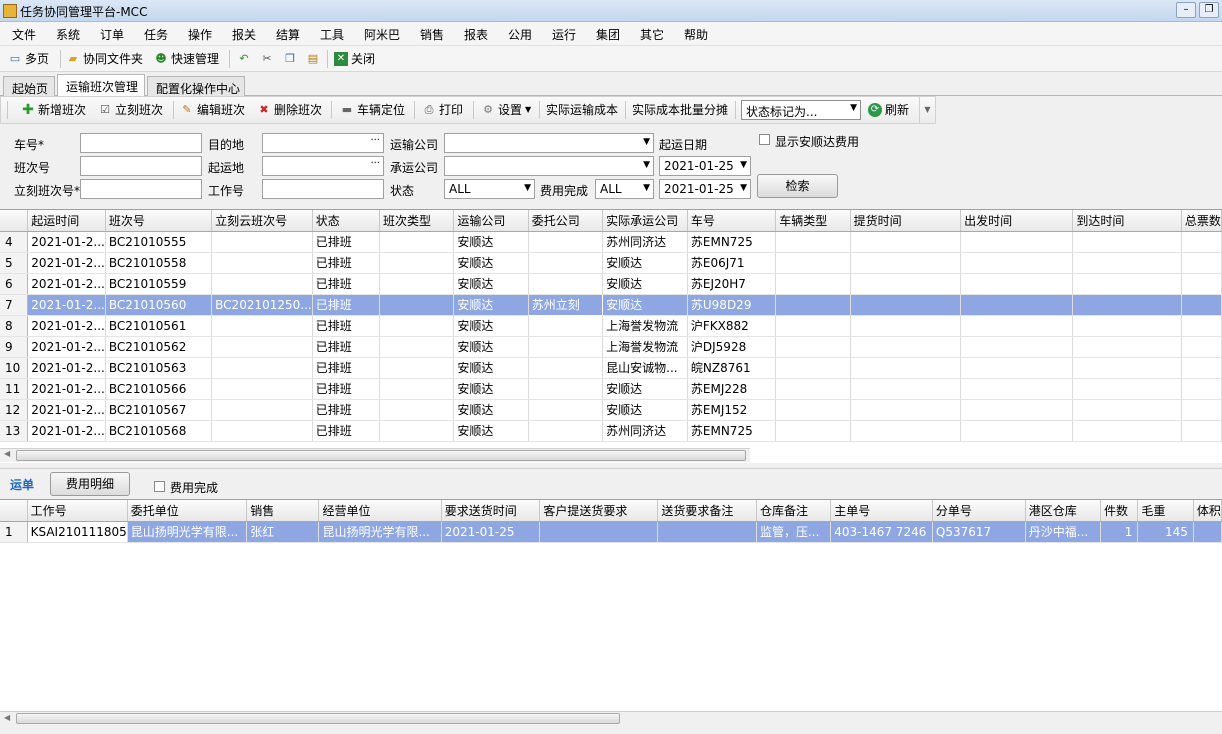 This screenshot has height=734, width=1222. I want to click on search-button: 检索, so click(797, 186).